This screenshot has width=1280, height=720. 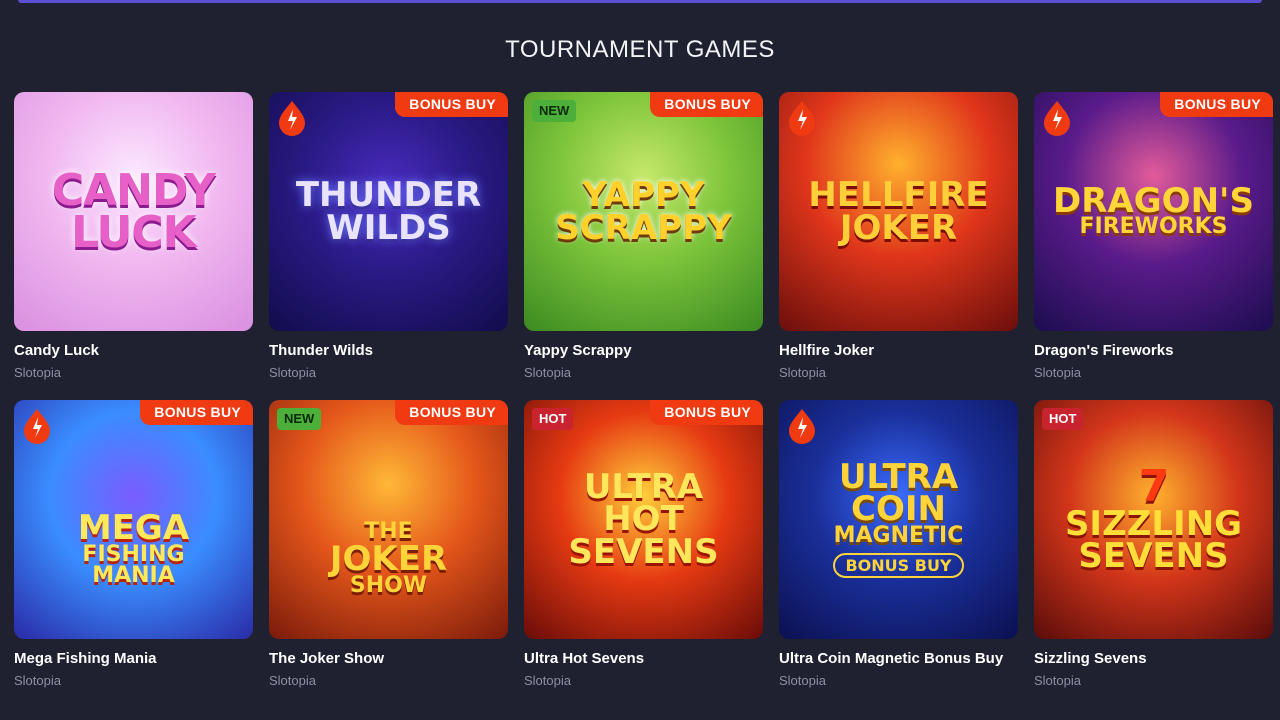 I want to click on game-name: Ultra Coin Magnetic Bonus Buy, so click(x=898, y=658).